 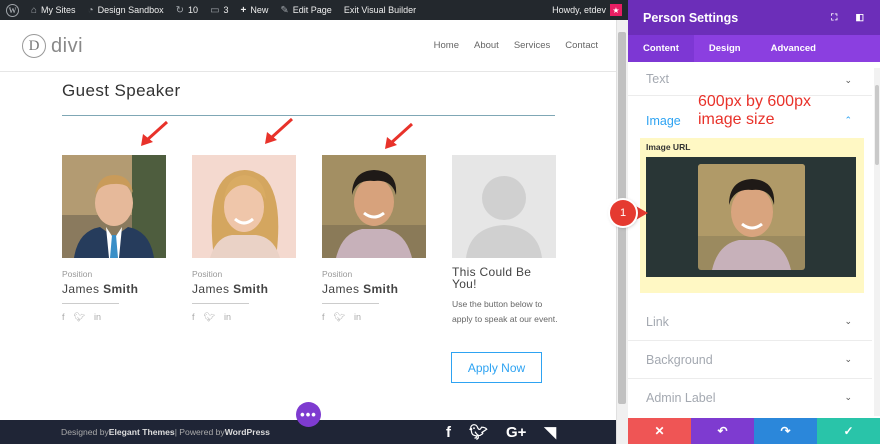 What do you see at coordinates (81, 289) in the screenshot?
I see `person-first-name-1: James` at bounding box center [81, 289].